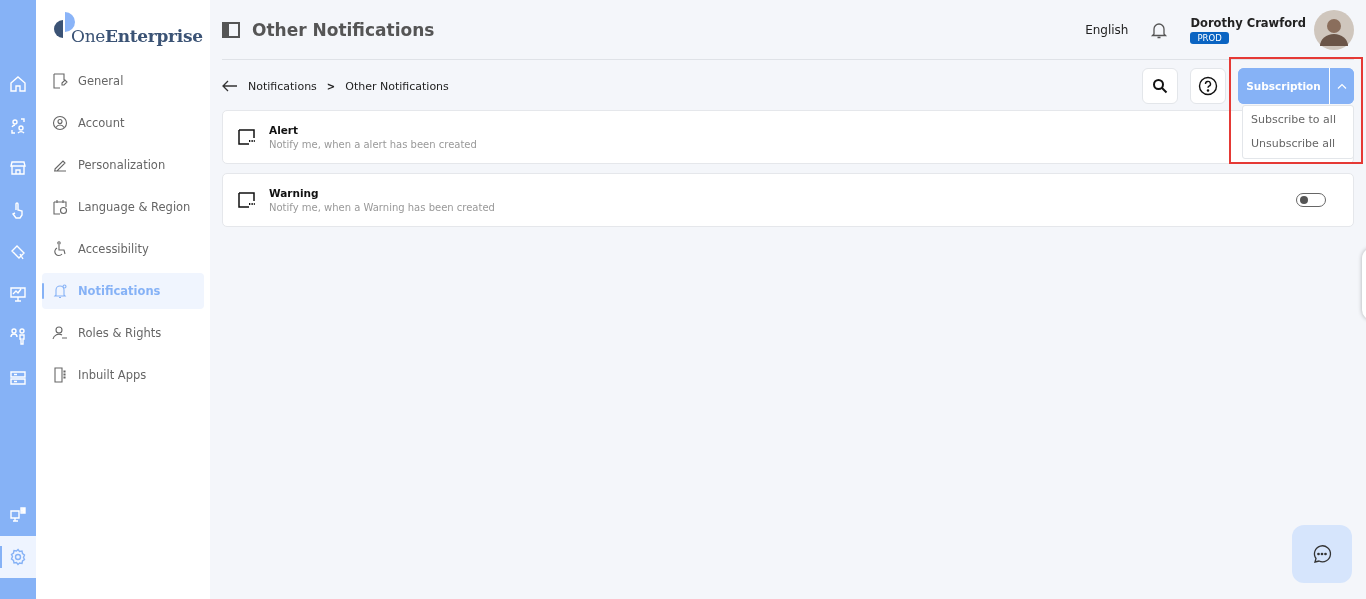 This screenshot has width=1366, height=599. Describe the element at coordinates (230, 86) in the screenshot. I see `back-arrow-icon` at that location.